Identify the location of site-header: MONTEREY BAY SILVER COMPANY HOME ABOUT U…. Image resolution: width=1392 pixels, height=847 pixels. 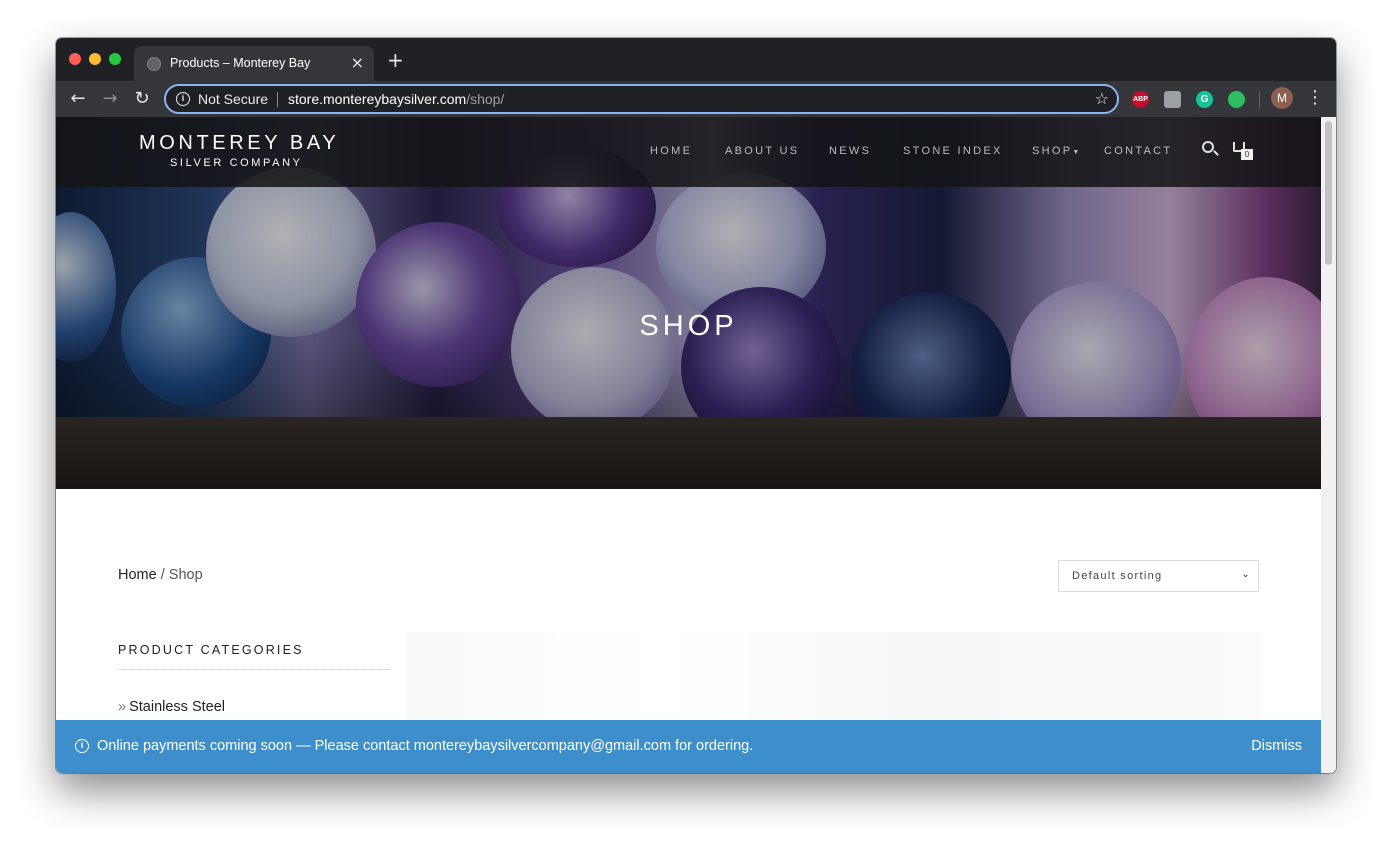
(688, 152).